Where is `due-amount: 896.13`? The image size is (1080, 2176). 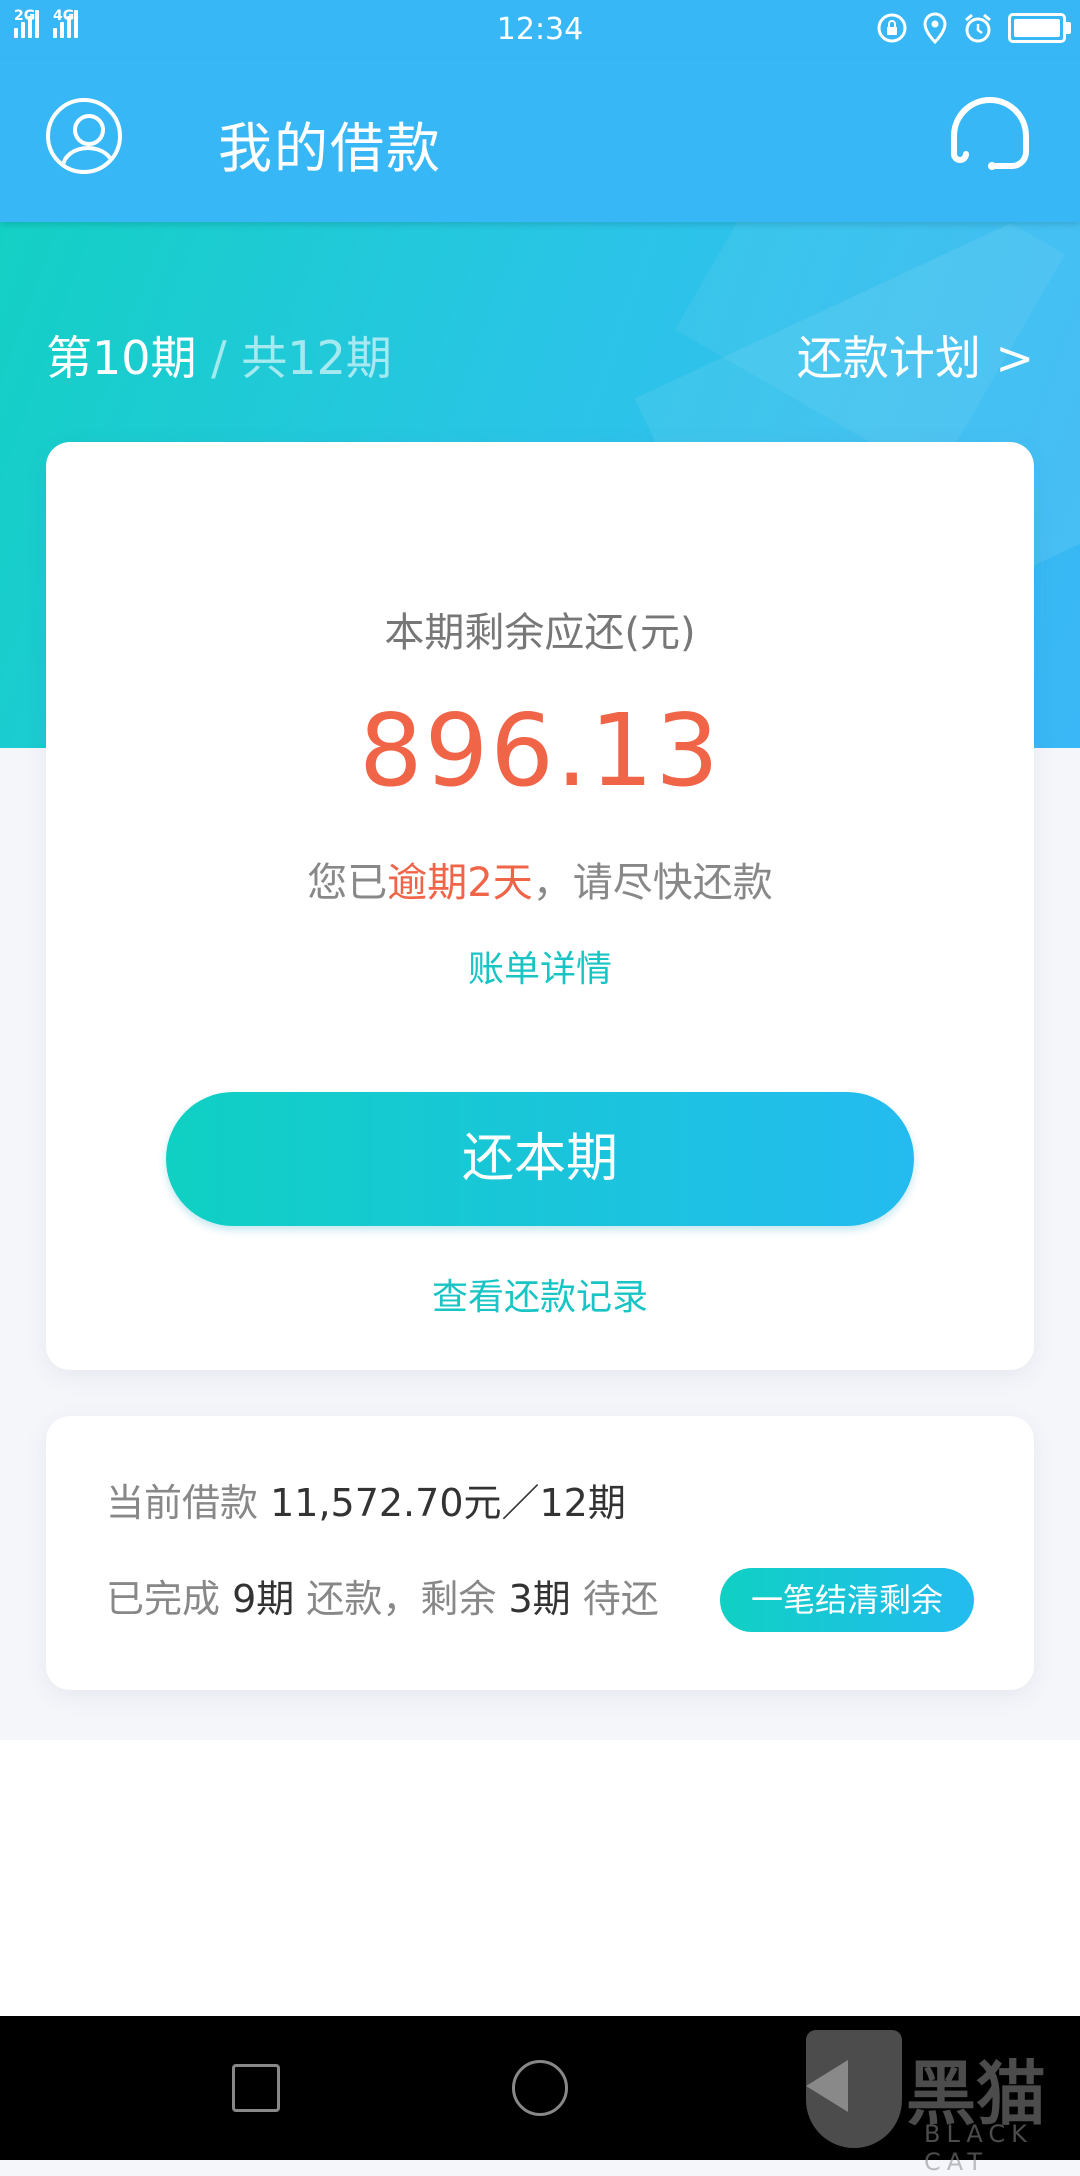 due-amount: 896.13 is located at coordinates (540, 750).